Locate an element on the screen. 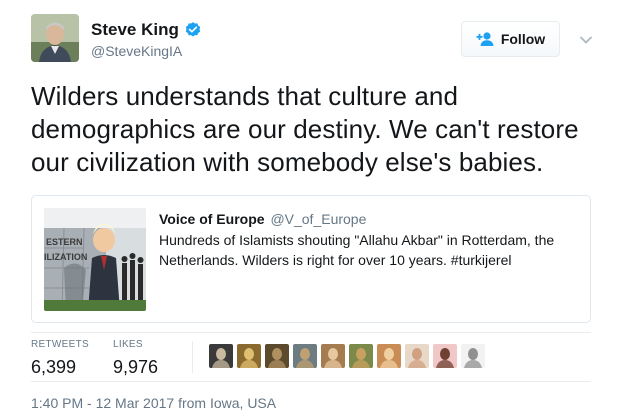  divider-bottom is located at coordinates (311, 381).